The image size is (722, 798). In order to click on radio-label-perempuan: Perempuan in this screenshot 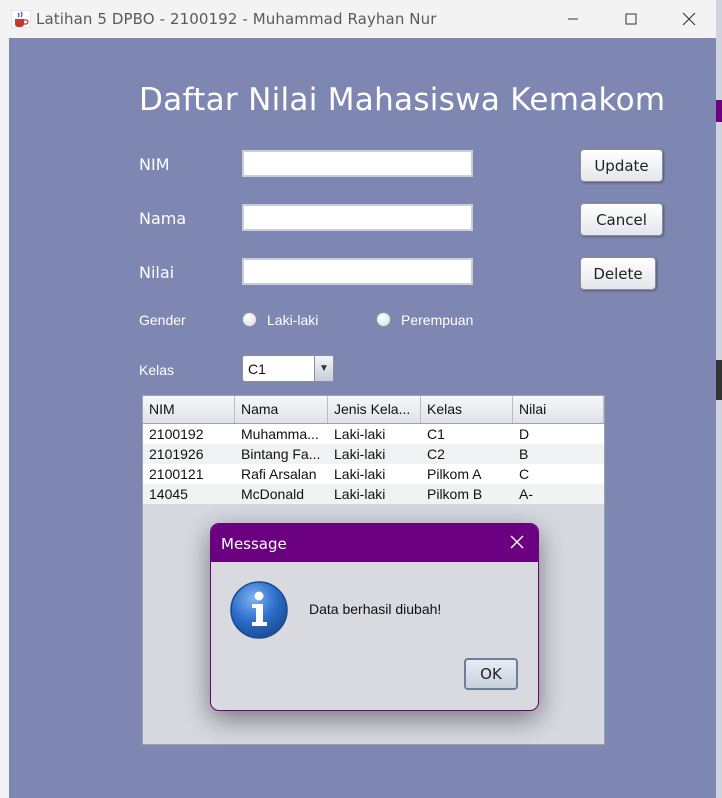, I will do `click(437, 320)`.